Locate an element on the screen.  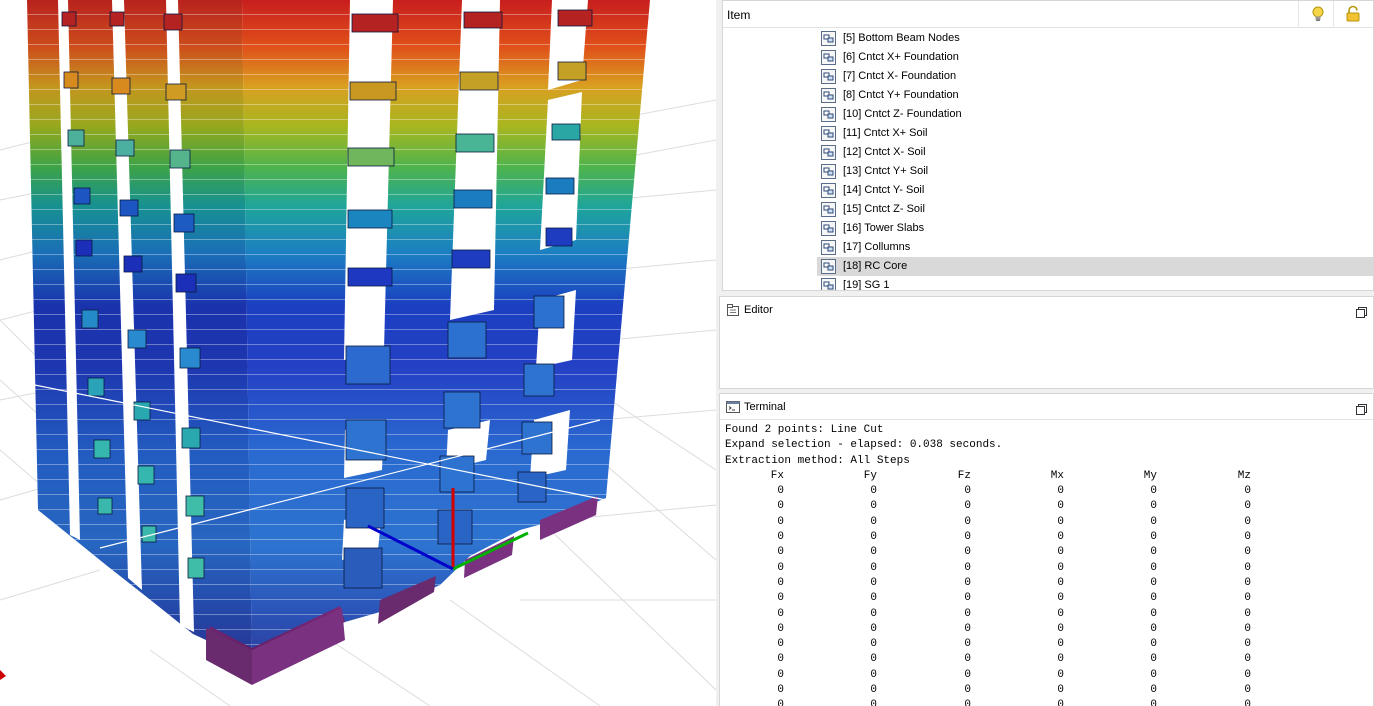
tree-item: [7] Cntct X- Foundation is located at coordinates (1048, 76).